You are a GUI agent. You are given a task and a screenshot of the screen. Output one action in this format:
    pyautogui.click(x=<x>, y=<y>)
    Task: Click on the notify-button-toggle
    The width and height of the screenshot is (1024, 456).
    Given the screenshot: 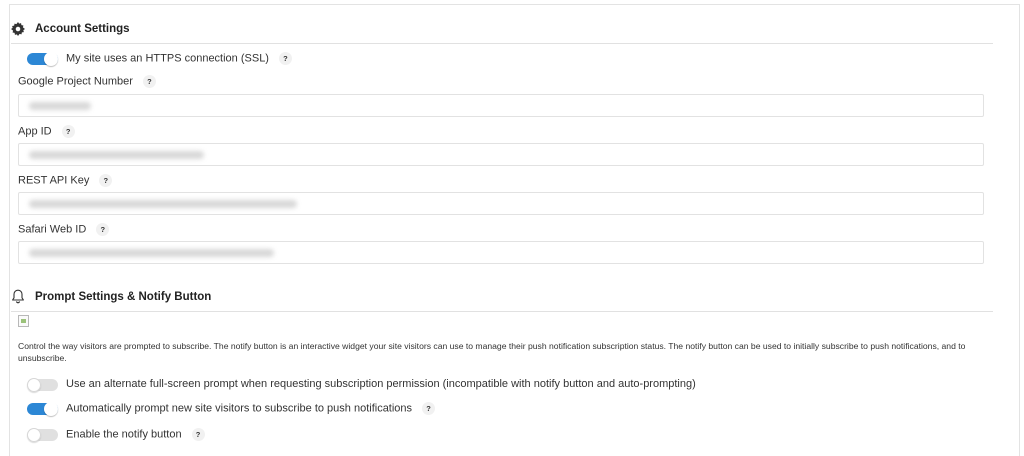 What is the action you would take?
    pyautogui.click(x=42, y=435)
    